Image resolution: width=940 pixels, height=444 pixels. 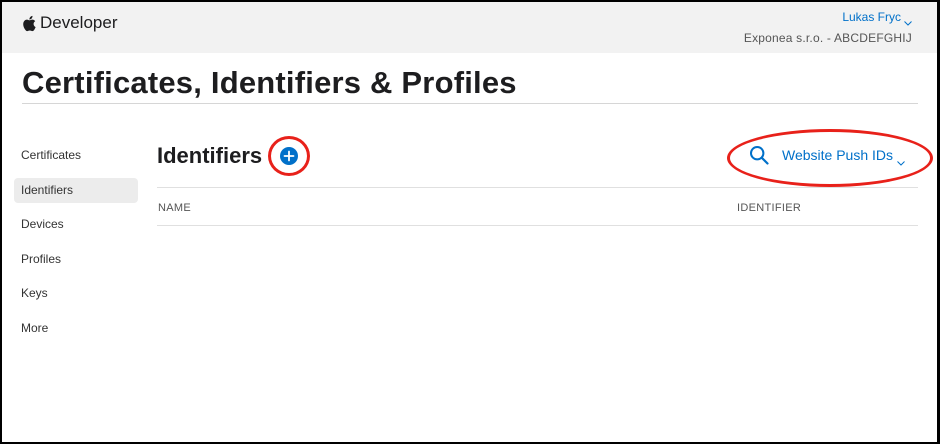 I want to click on add-identifier-button, so click(x=289, y=156).